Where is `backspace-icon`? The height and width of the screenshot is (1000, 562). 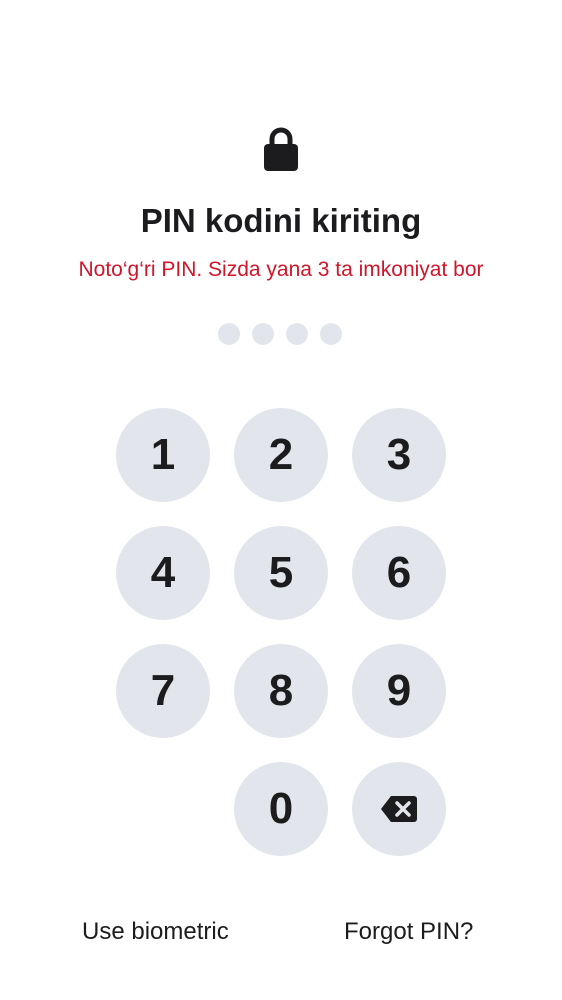 backspace-icon is located at coordinates (399, 809).